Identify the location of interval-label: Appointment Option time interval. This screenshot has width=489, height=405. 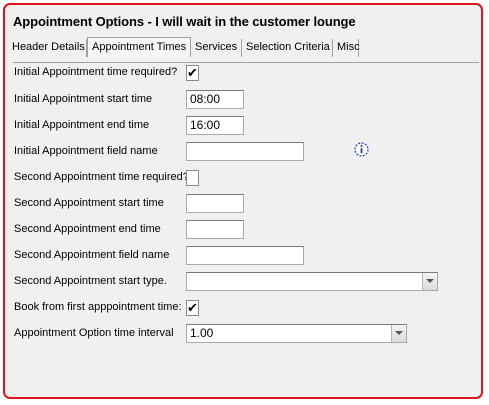
(94, 333).